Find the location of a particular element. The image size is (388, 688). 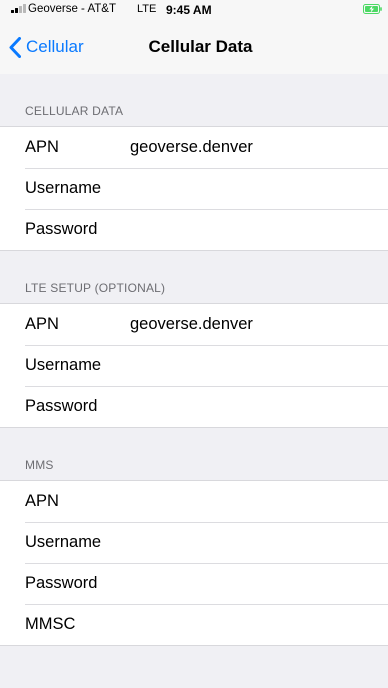

carrier-name: Geoverse - AT&T is located at coordinates (72, 9).